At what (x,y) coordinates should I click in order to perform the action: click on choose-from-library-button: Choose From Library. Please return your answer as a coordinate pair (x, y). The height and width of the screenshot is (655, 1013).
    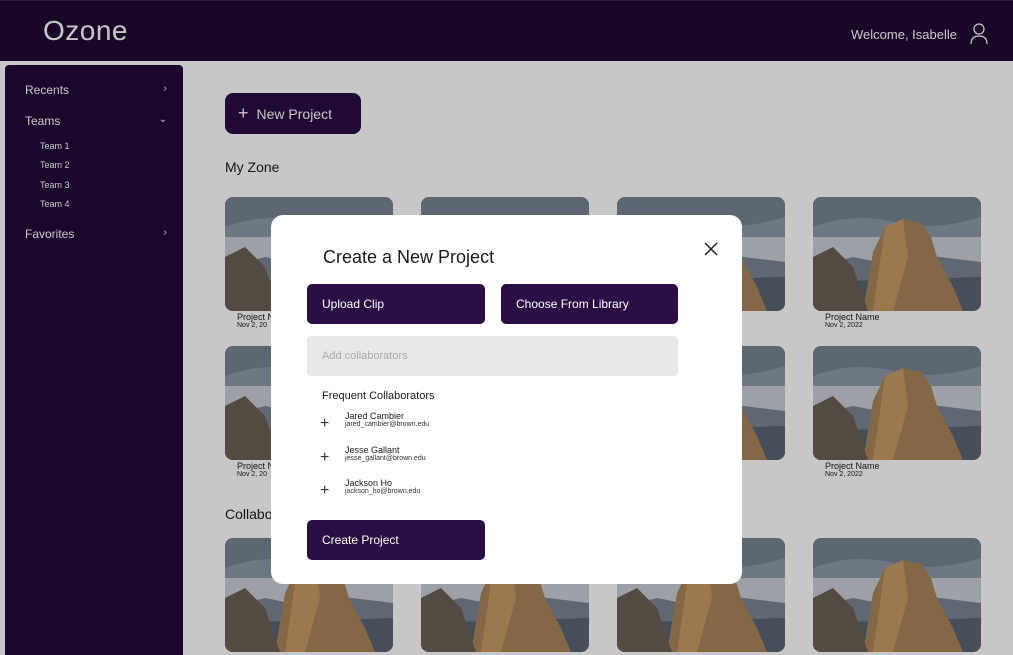
    Looking at the image, I should click on (589, 304).